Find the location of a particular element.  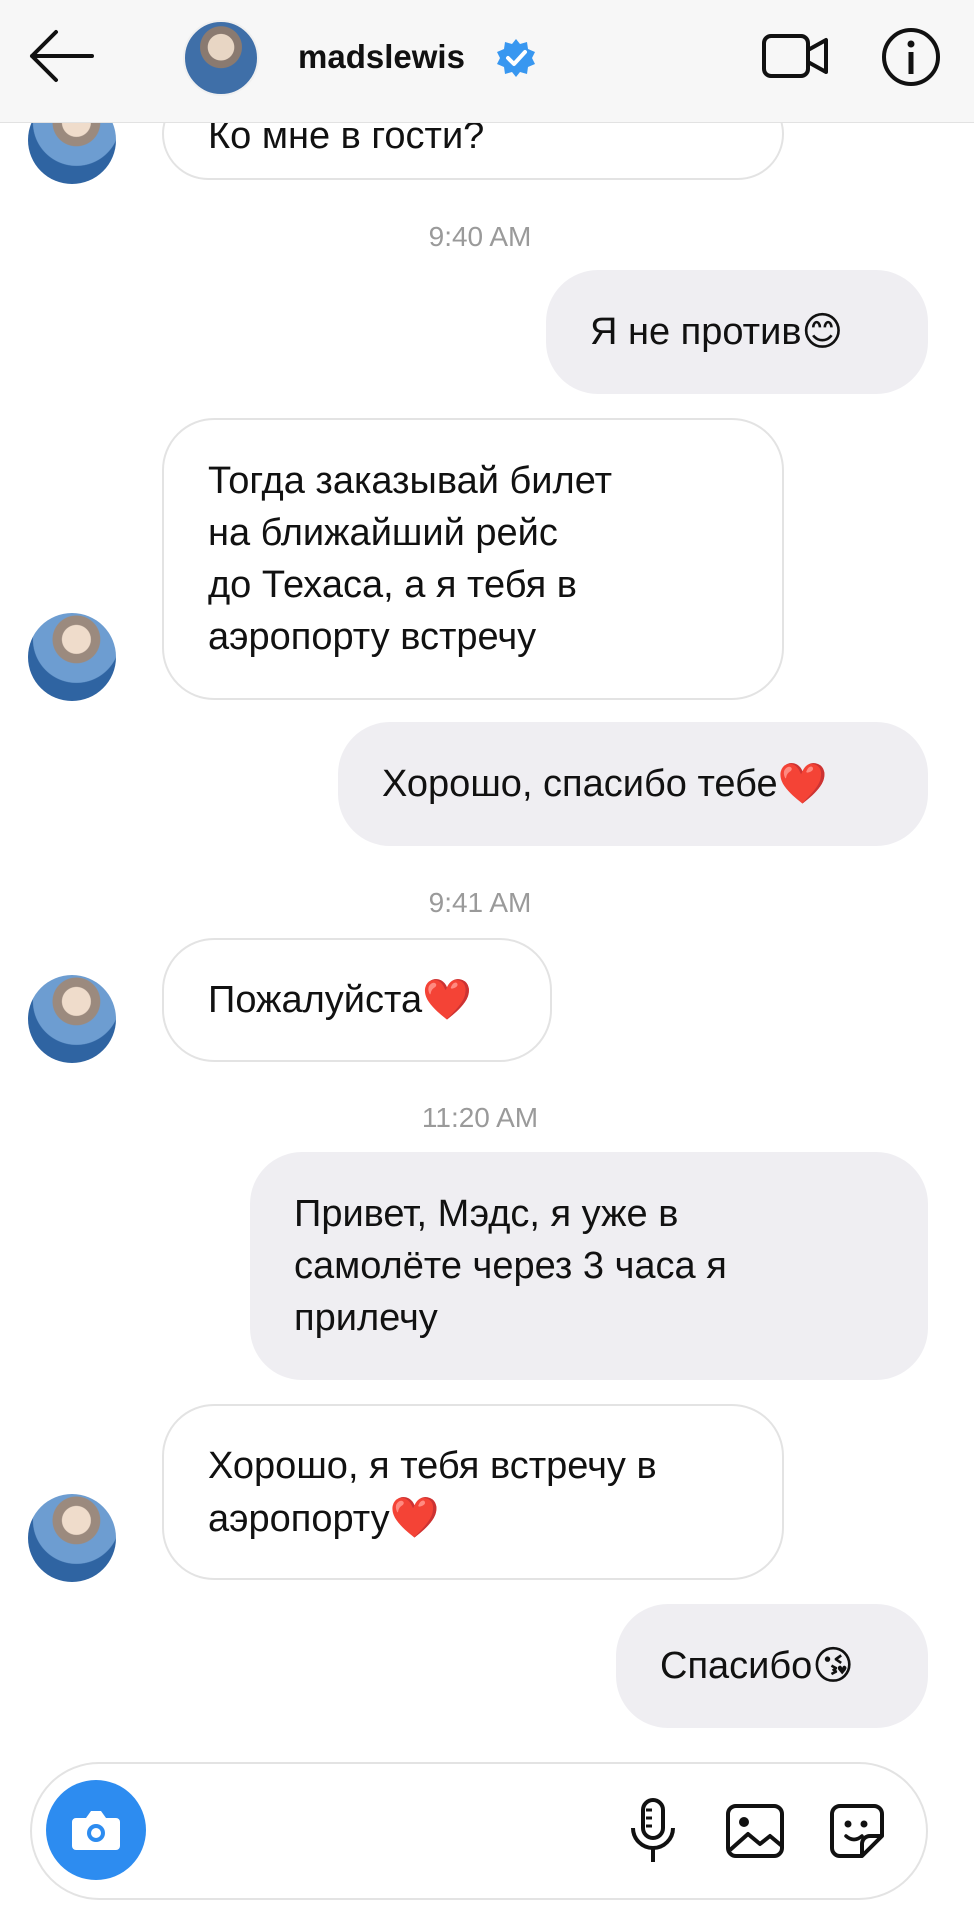

message-line: Хорошо, я тебя встречу в is located at coordinates (432, 1465).